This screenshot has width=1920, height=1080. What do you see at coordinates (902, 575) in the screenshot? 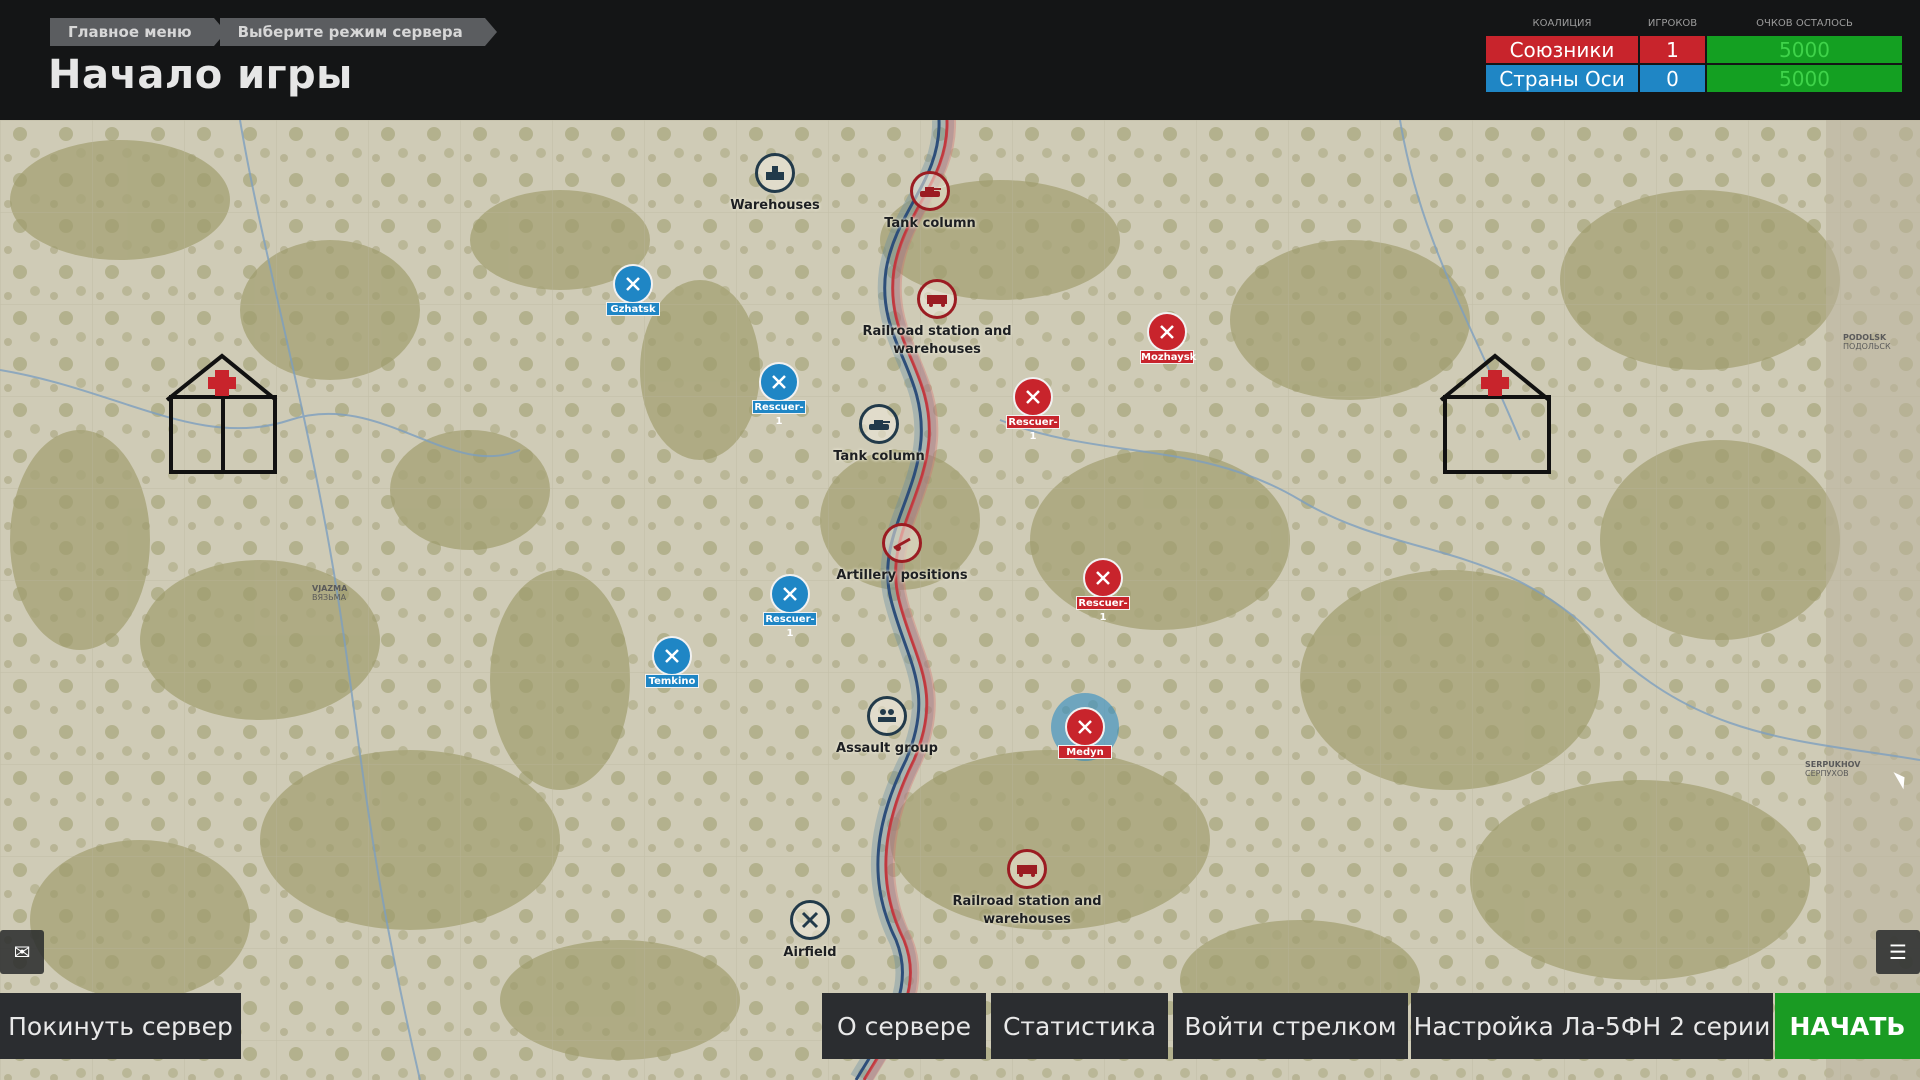
I see `marker-label: Artillery positions` at bounding box center [902, 575].